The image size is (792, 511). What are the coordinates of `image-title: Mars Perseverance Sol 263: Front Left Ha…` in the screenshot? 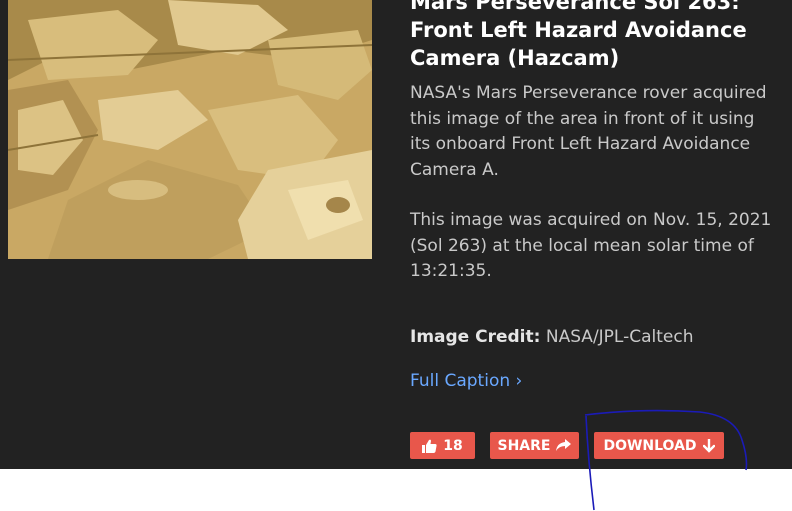 It's located at (595, 36).